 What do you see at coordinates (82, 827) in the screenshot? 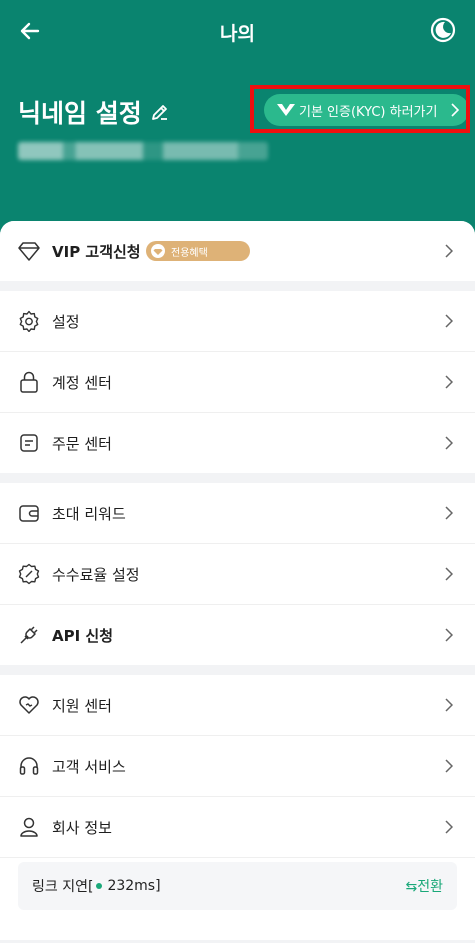
I see `company-info-label: 회사 정보` at bounding box center [82, 827].